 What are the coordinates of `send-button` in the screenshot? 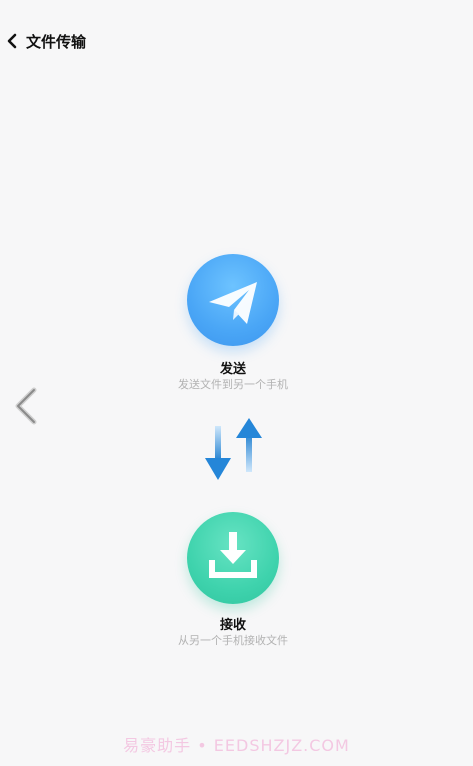 It's located at (233, 300).